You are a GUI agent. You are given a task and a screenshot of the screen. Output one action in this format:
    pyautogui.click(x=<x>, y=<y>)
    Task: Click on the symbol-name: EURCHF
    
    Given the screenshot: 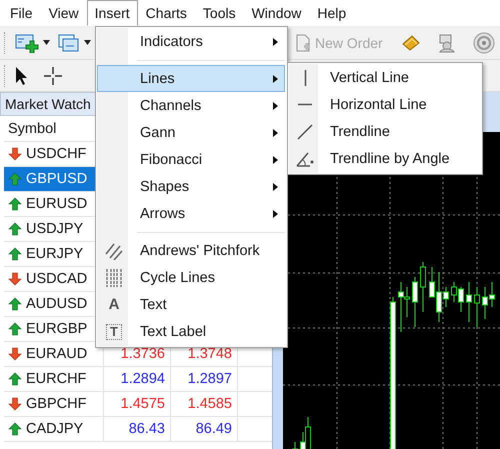 What is the action you would take?
    pyautogui.click(x=56, y=379)
    